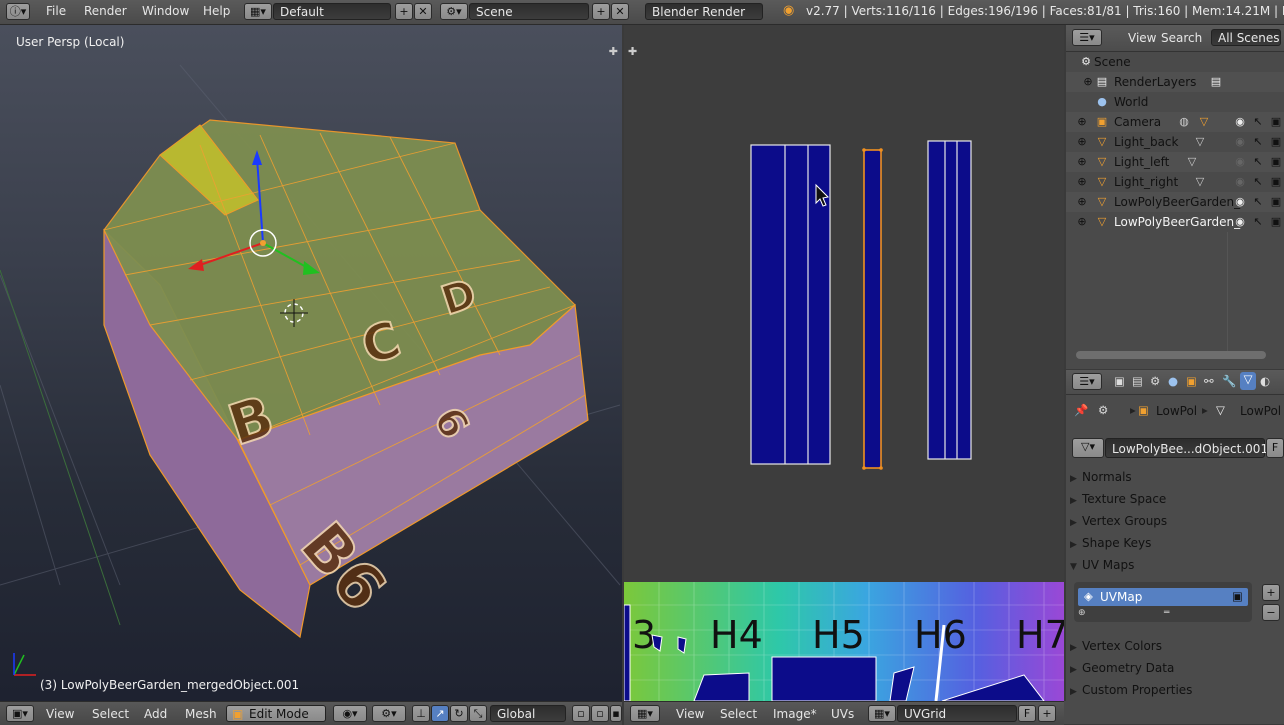 This screenshot has width=1284, height=725. I want to click on outliner-item-world: ● World, so click(1175, 102).